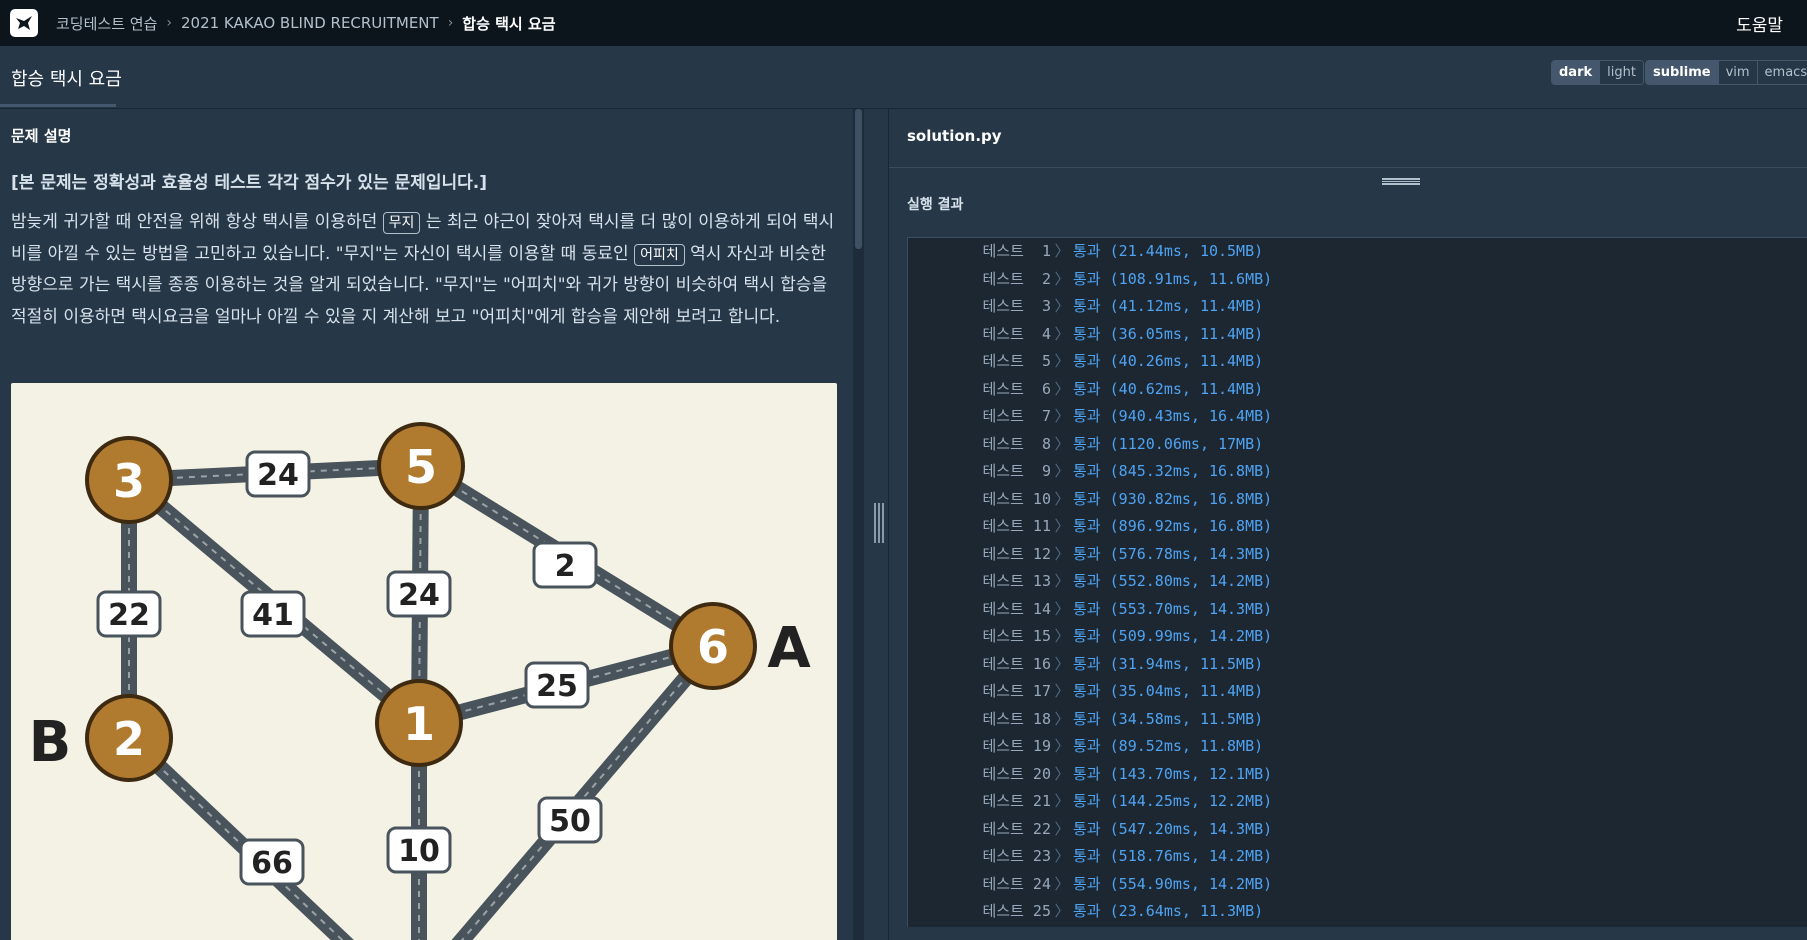 Image resolution: width=1807 pixels, height=940 pixels. Describe the element at coordinates (1173, 471) in the screenshot. I see `test-status: 통과 (845.32ms, 16.8MB)` at that location.